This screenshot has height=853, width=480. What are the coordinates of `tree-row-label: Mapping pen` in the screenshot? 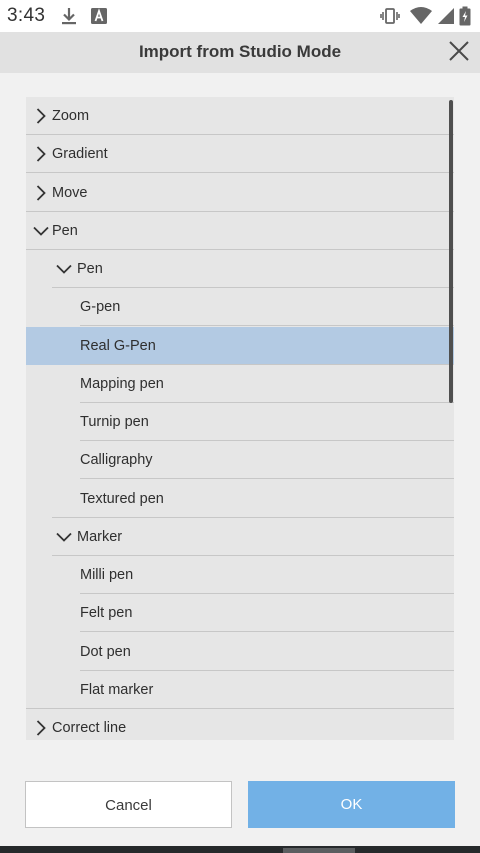 It's located at (122, 383).